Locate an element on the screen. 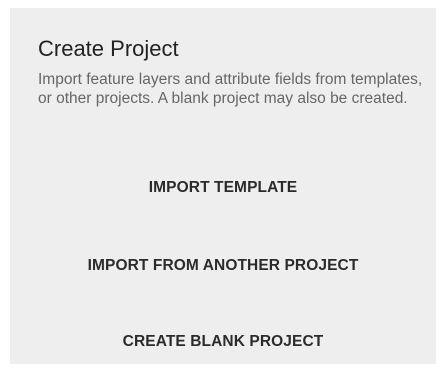  dialog-title: Create Project is located at coordinates (108, 48).